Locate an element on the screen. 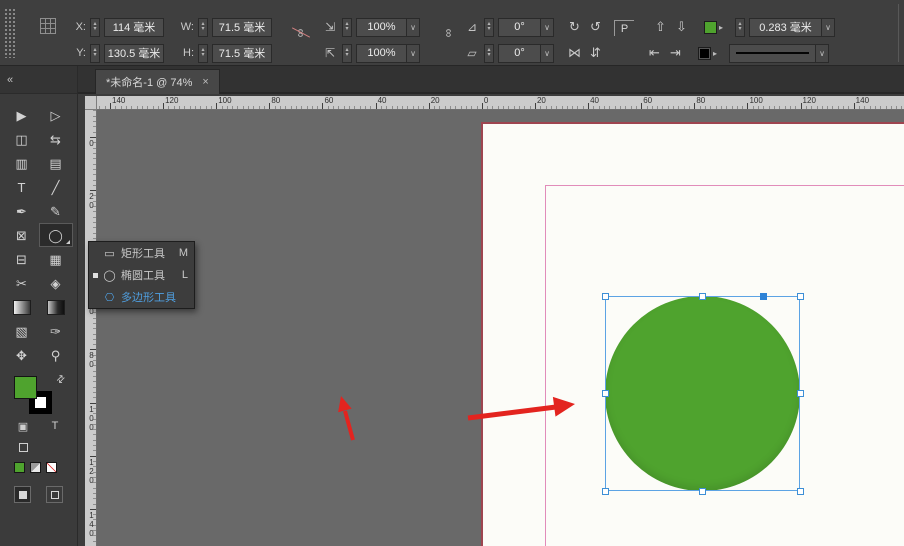 This screenshot has width=904, height=546. note-tool: ▧ is located at coordinates (22, 331).